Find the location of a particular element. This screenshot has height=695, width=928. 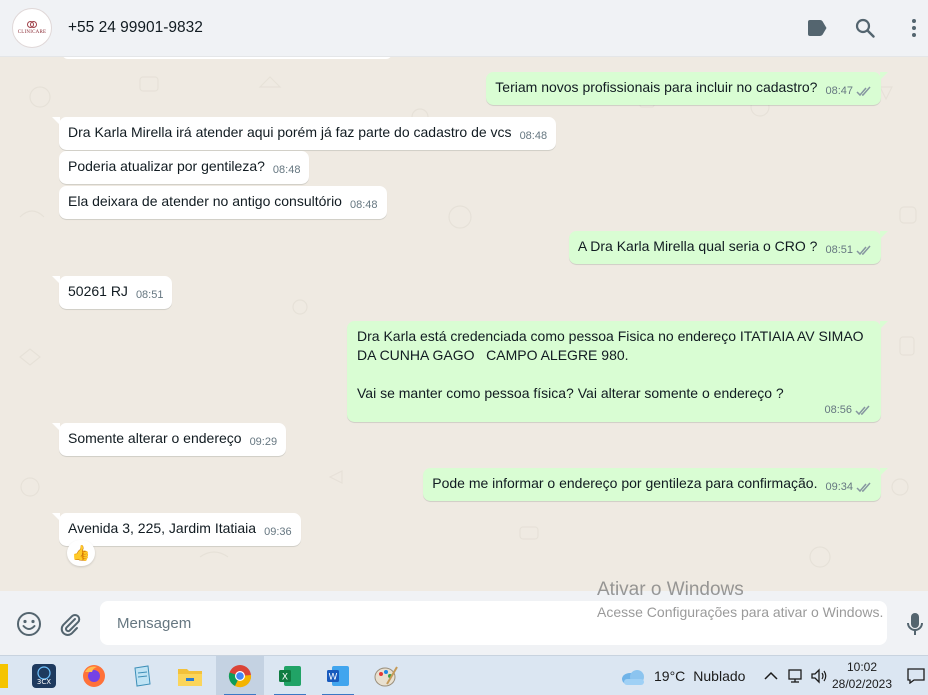

message-text: 50261 RJ is located at coordinates (98, 291).